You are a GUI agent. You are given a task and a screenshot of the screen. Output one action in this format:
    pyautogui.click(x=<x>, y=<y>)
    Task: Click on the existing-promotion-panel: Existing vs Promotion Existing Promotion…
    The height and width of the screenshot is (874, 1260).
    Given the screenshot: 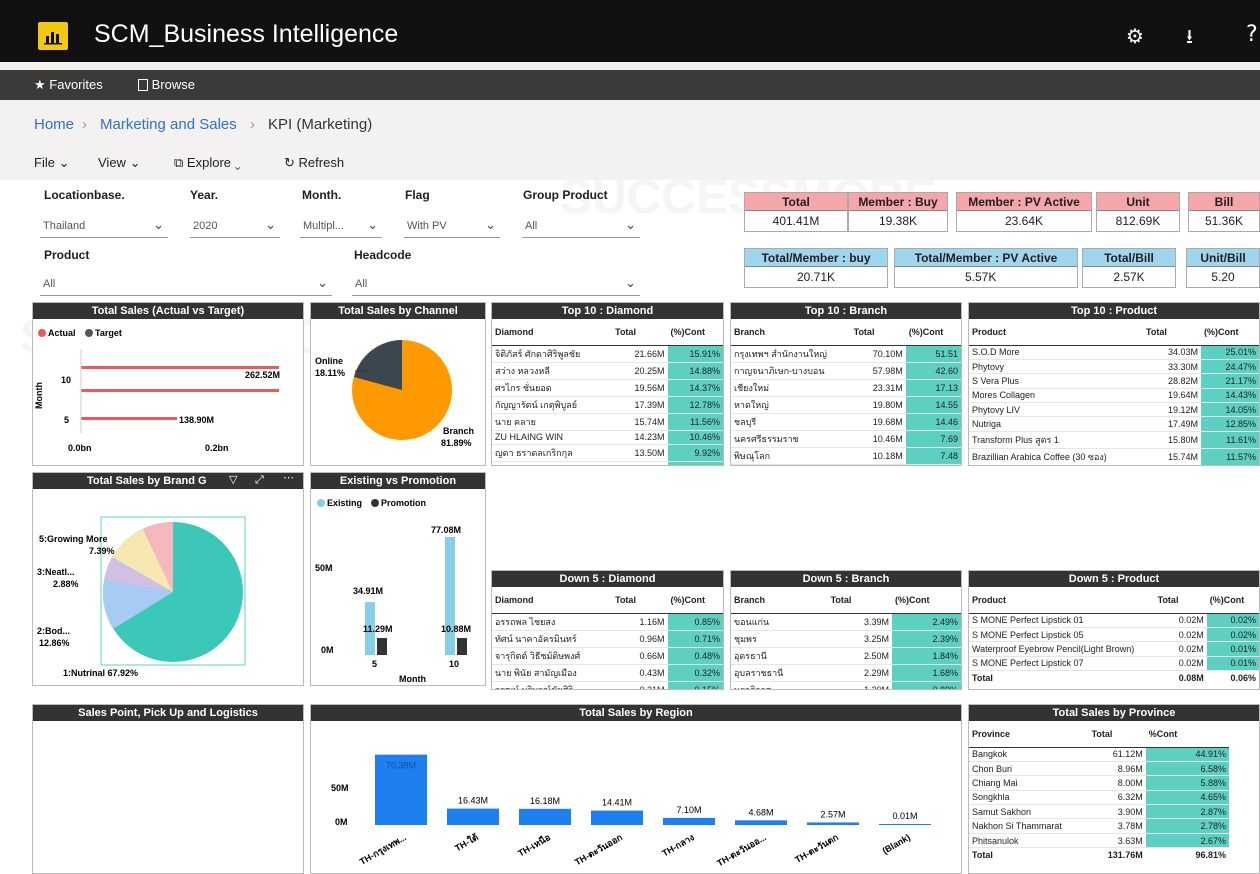 What is the action you would take?
    pyautogui.click(x=398, y=579)
    